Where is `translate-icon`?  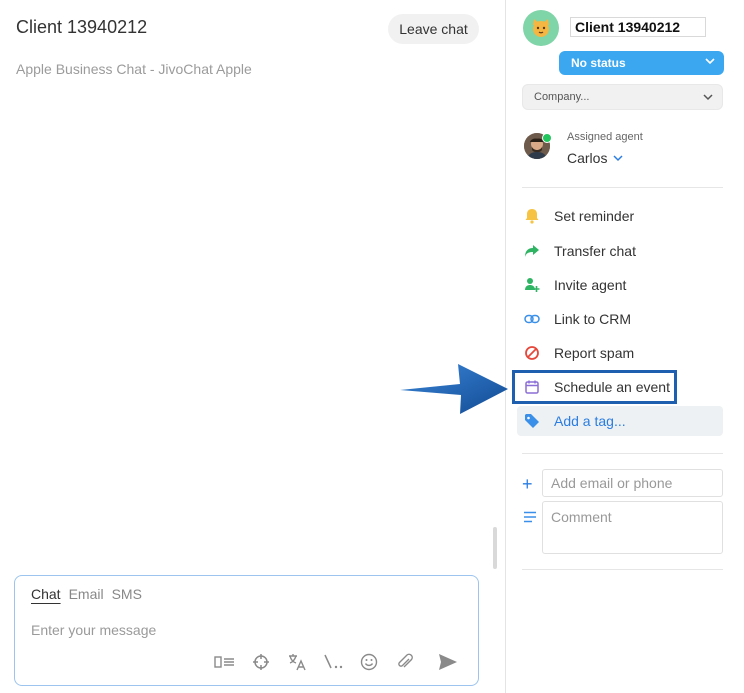 translate-icon is located at coordinates (297, 662).